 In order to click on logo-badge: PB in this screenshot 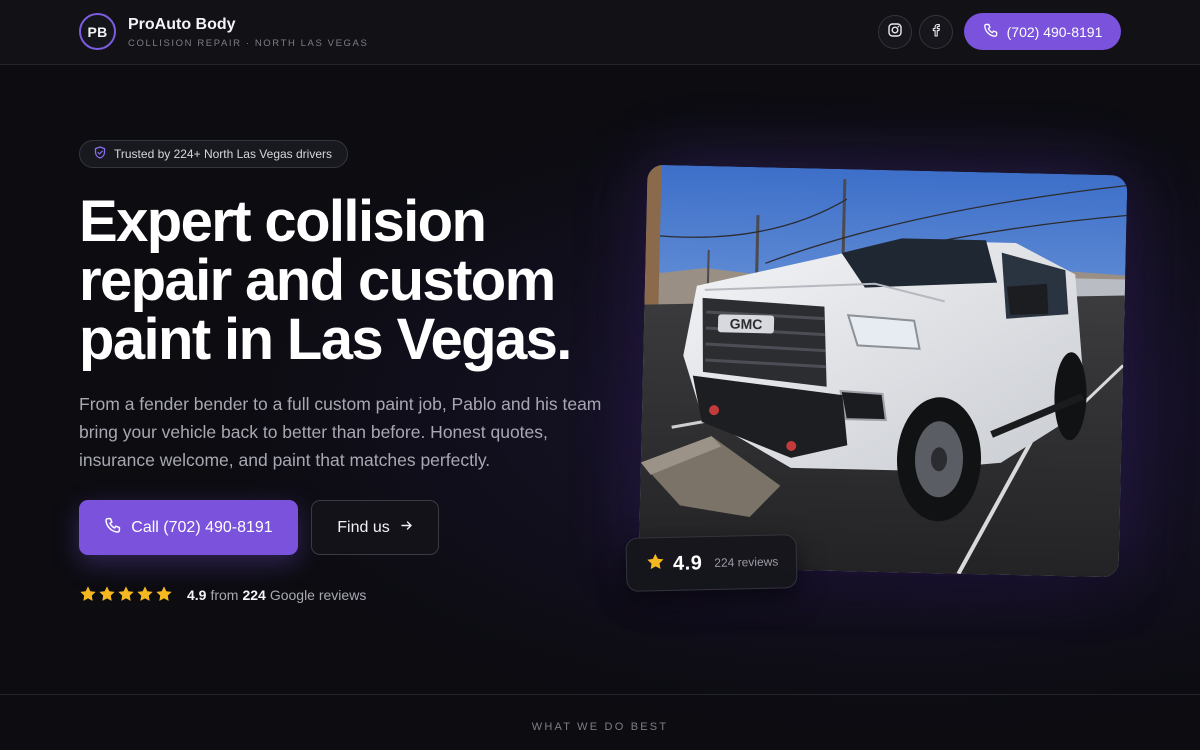, I will do `click(97, 31)`.